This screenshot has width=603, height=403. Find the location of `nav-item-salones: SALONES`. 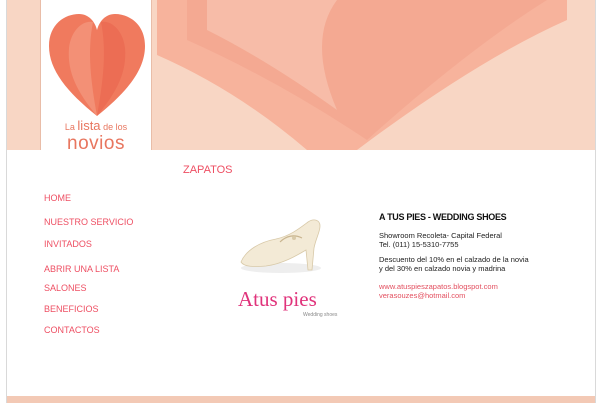

nav-item-salones: SALONES is located at coordinates (65, 288).